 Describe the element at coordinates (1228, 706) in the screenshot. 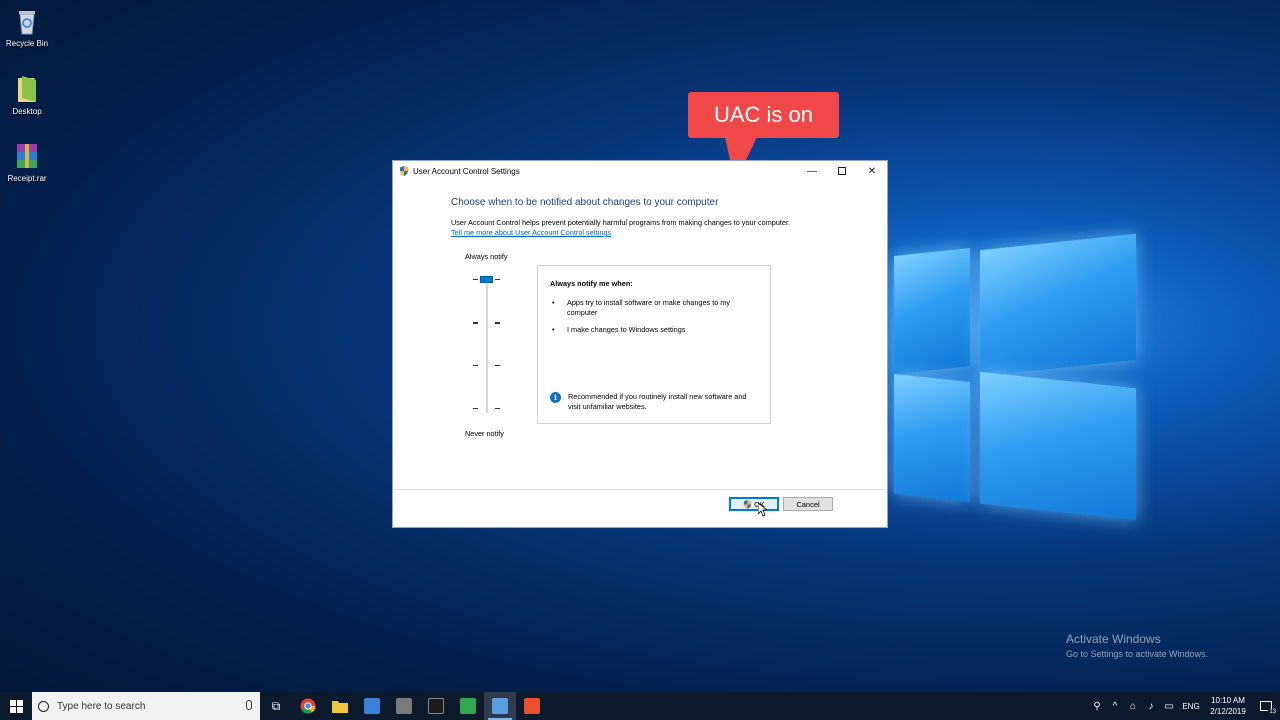

I see `taskbar-clock: 10:10 AM 2/12/2019` at that location.